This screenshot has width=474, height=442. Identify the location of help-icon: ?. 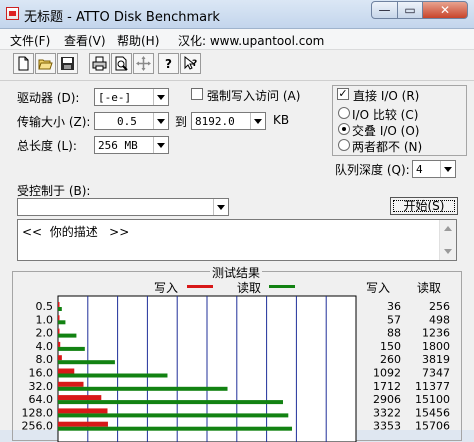
(168, 63).